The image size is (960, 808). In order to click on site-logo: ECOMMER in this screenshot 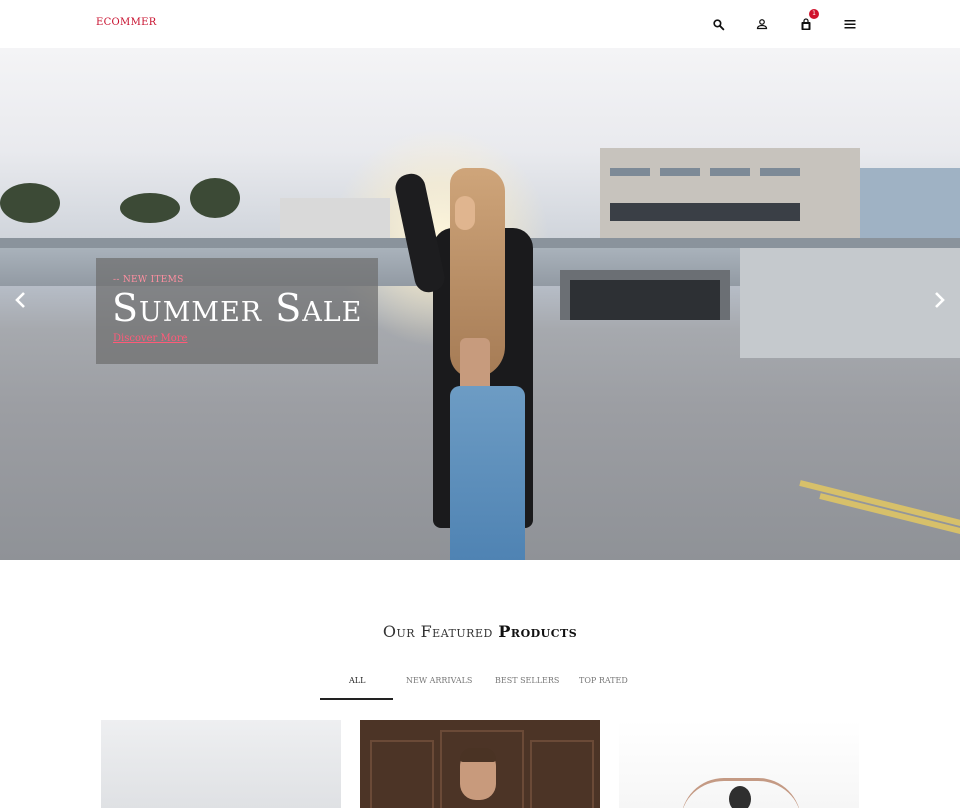, I will do `click(126, 22)`.